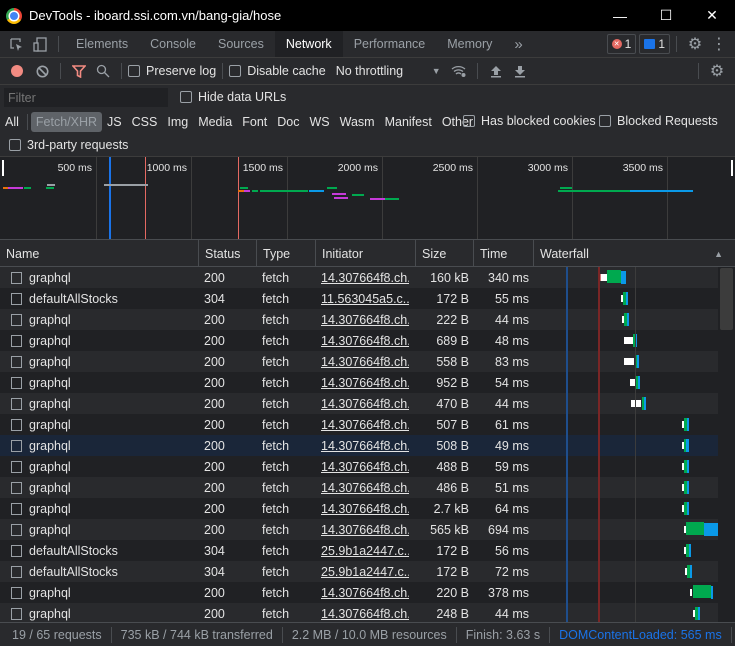 Image resolution: width=735 pixels, height=646 pixels. I want to click on third-party-requests-checkbox: 3rd-party requests, so click(68, 145).